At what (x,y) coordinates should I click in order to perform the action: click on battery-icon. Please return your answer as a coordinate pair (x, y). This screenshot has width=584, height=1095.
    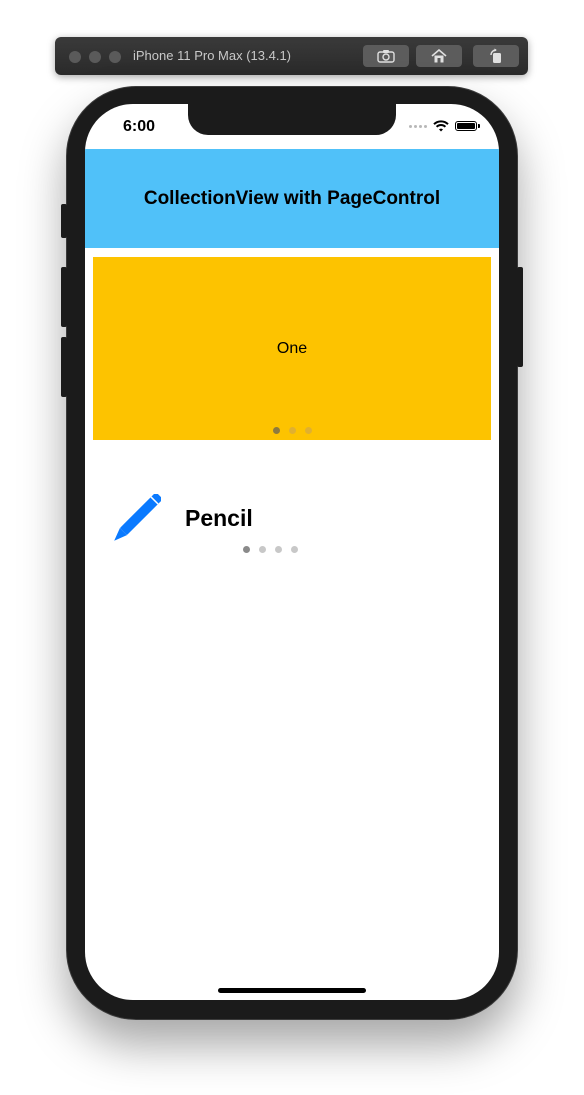
    Looking at the image, I should click on (467, 126).